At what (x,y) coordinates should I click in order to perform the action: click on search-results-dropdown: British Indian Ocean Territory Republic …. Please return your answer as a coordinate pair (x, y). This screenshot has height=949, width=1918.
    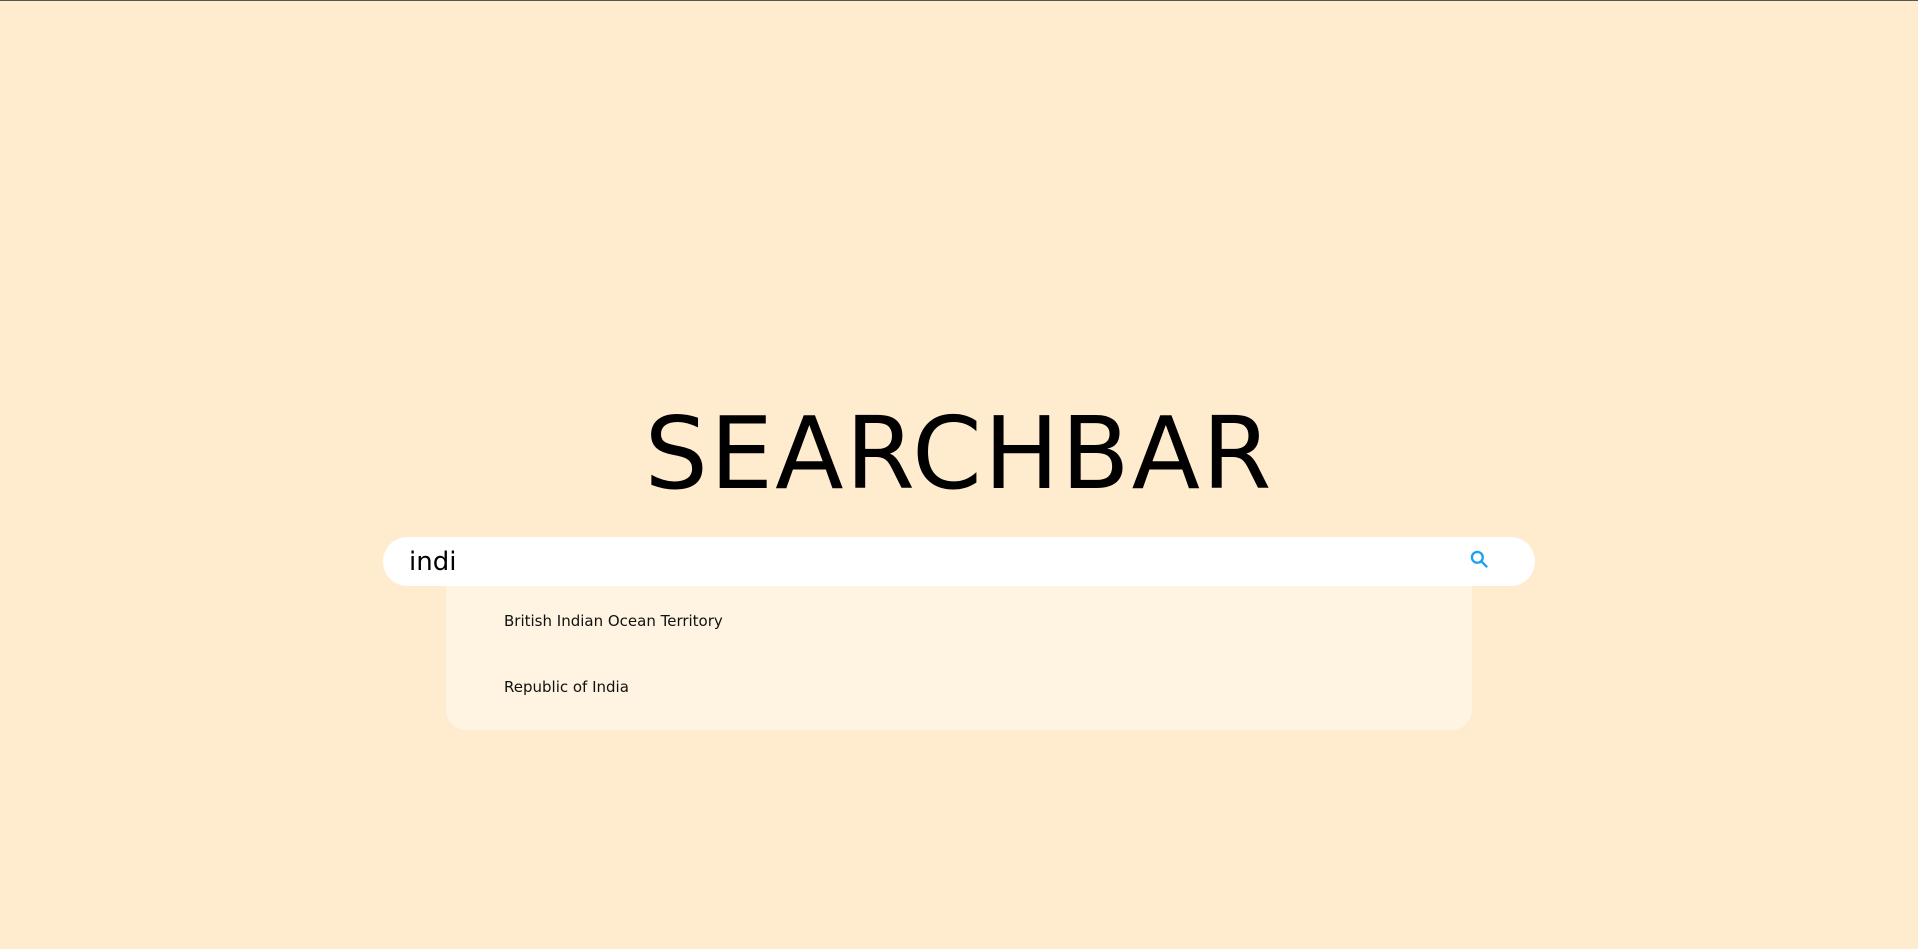
    Looking at the image, I should click on (959, 658).